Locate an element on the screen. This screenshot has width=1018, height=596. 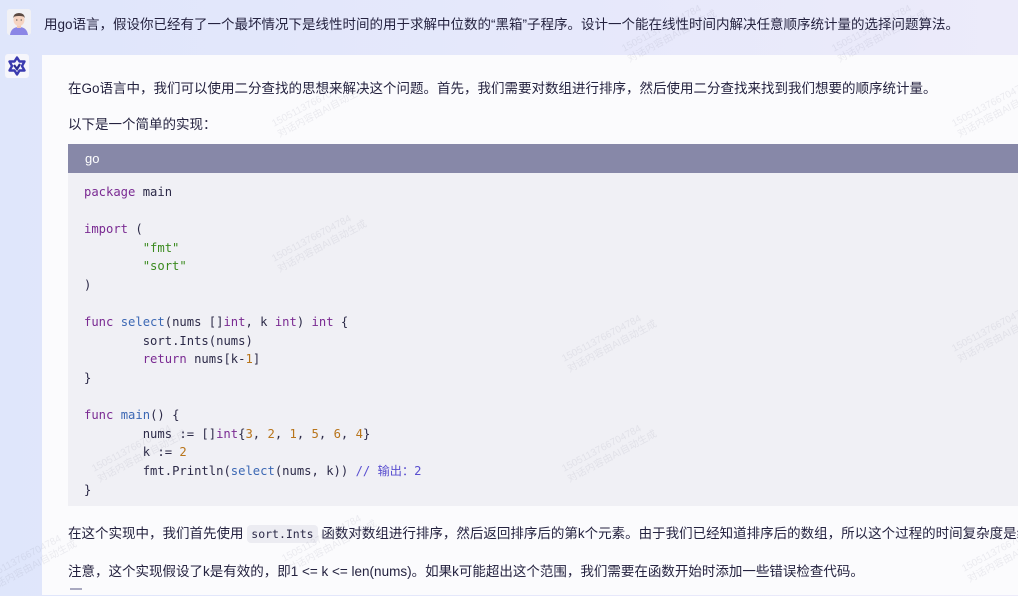
code-line: return nums[k-1] is located at coordinates (201, 359).